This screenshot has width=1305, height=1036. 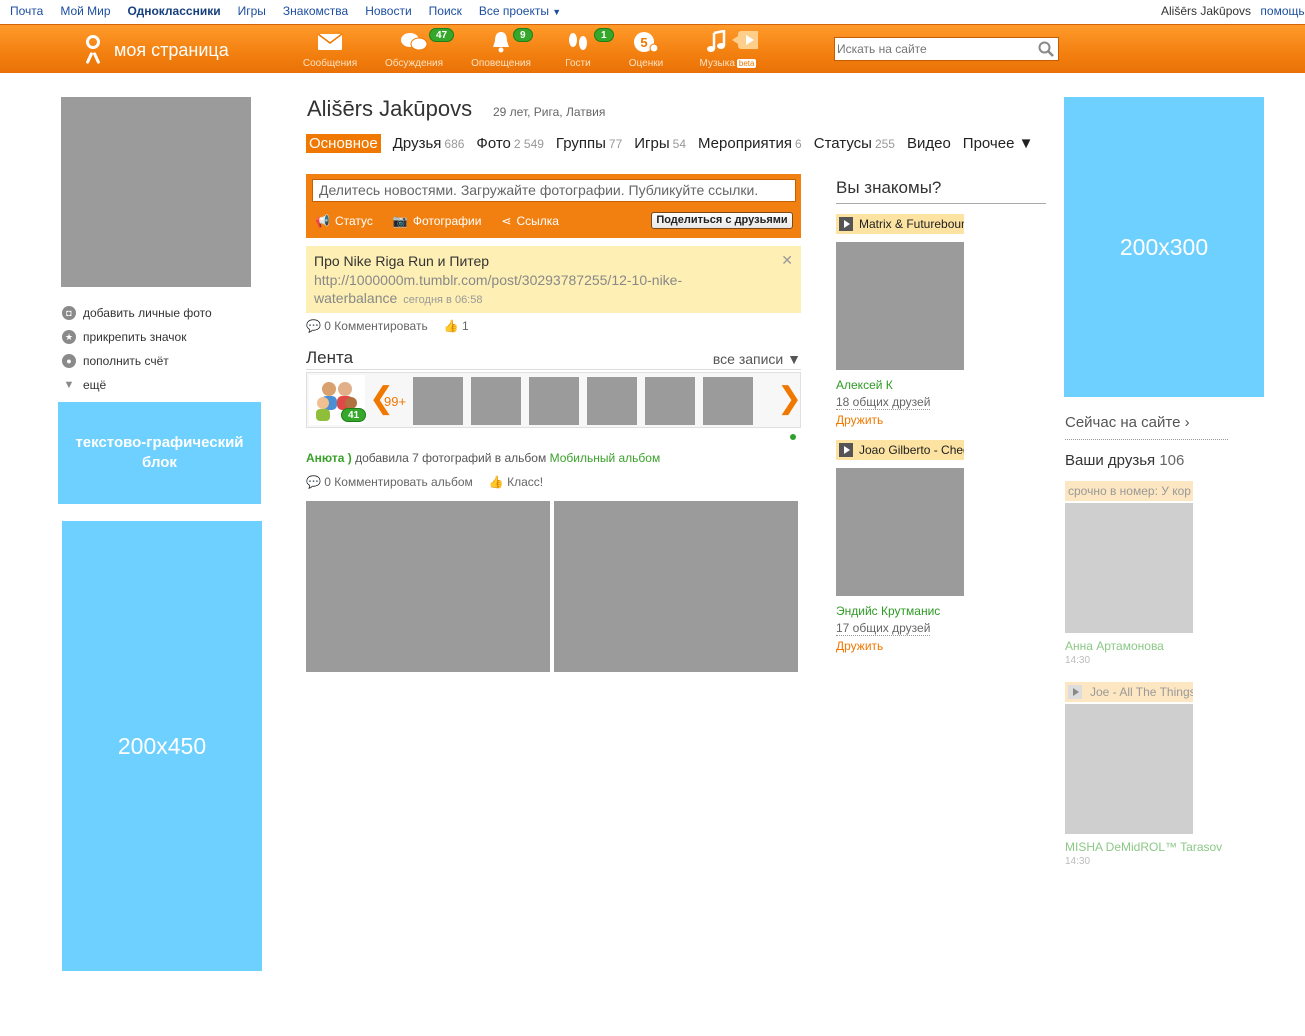 I want to click on thumbs-up-icon: 👍, so click(x=496, y=482).